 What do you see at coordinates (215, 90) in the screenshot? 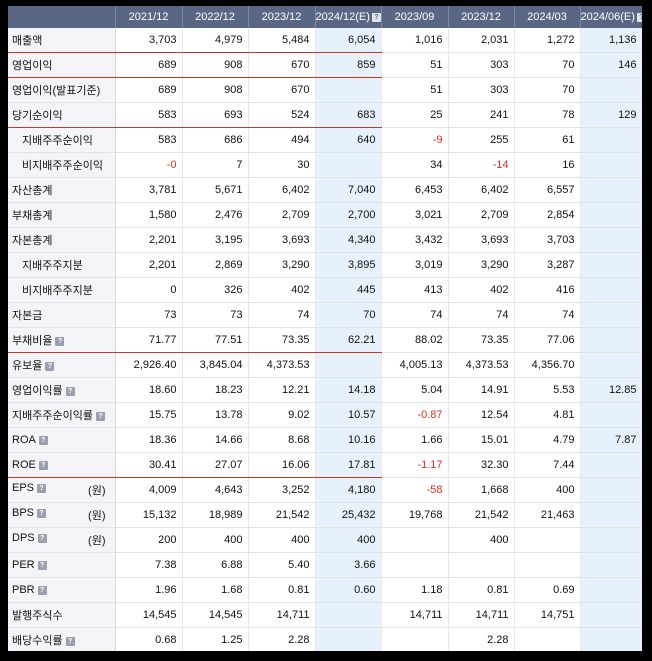
I see `table-cell: 908` at bounding box center [215, 90].